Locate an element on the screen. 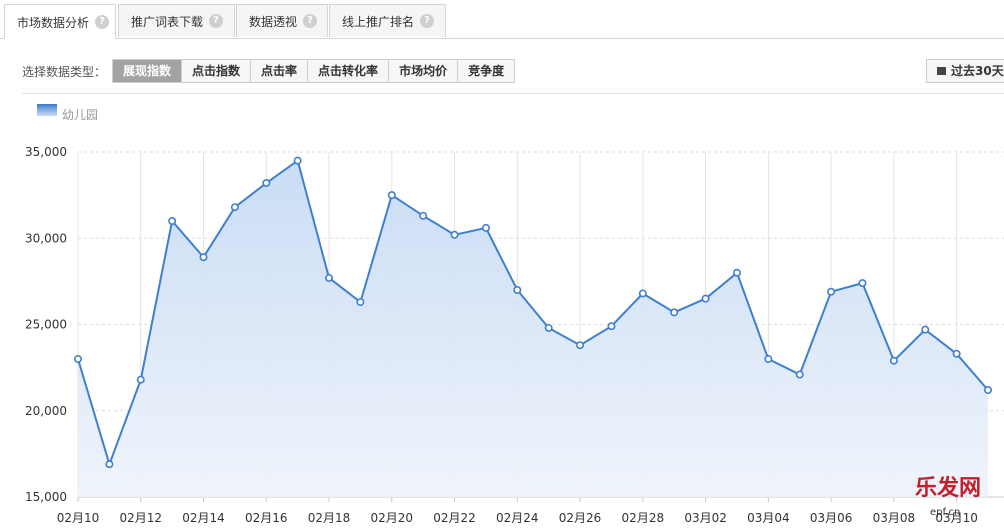 The width and height of the screenshot is (1004, 531). x-tick-label: 02月18 is located at coordinates (329, 518).